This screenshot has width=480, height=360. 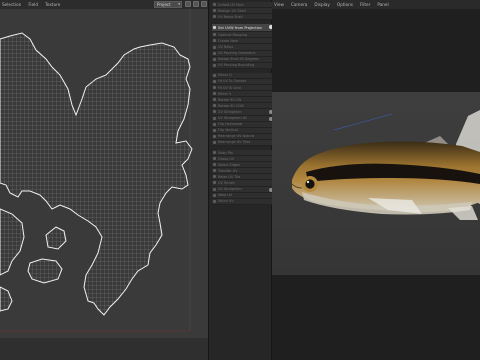 I want to click on uv-shell-round, so click(x=45, y=271).